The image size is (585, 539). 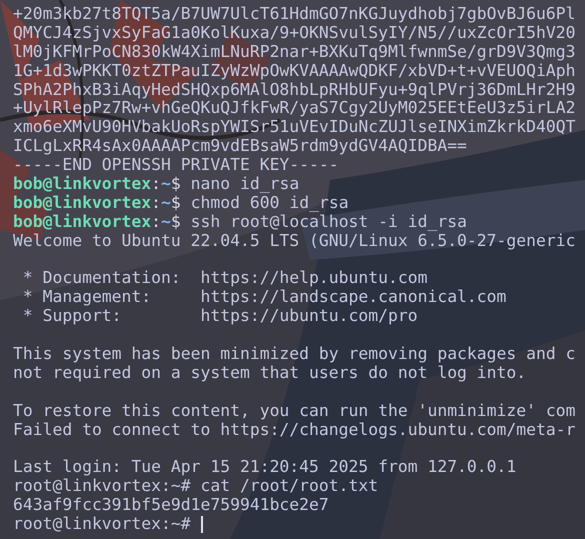 I want to click on terminal-line: This system has been minimized by removing packages and c, so click(x=294, y=354).